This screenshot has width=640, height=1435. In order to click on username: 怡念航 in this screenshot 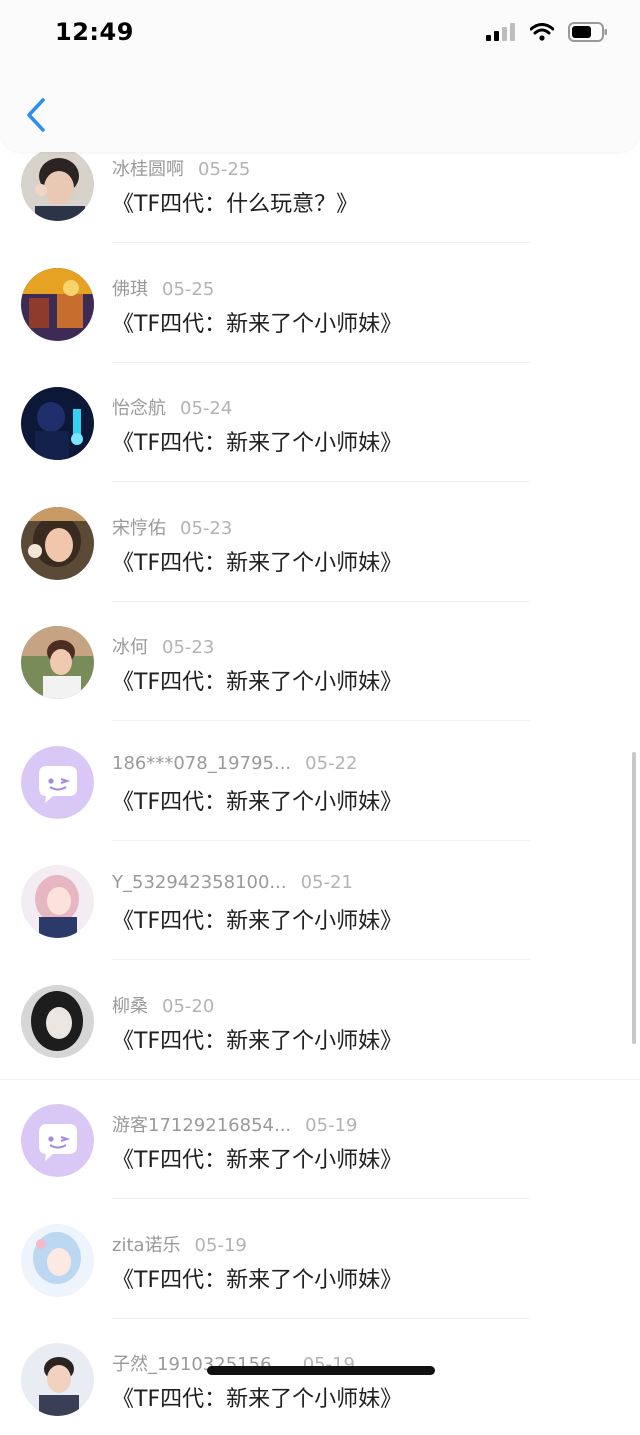, I will do `click(139, 408)`.